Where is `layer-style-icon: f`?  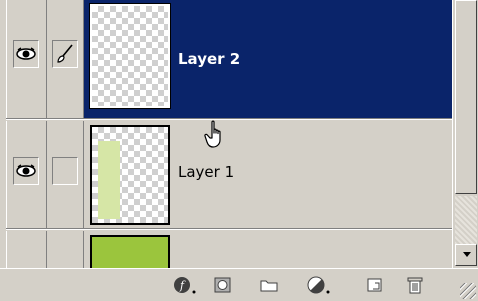 layer-style-icon: f is located at coordinates (185, 285).